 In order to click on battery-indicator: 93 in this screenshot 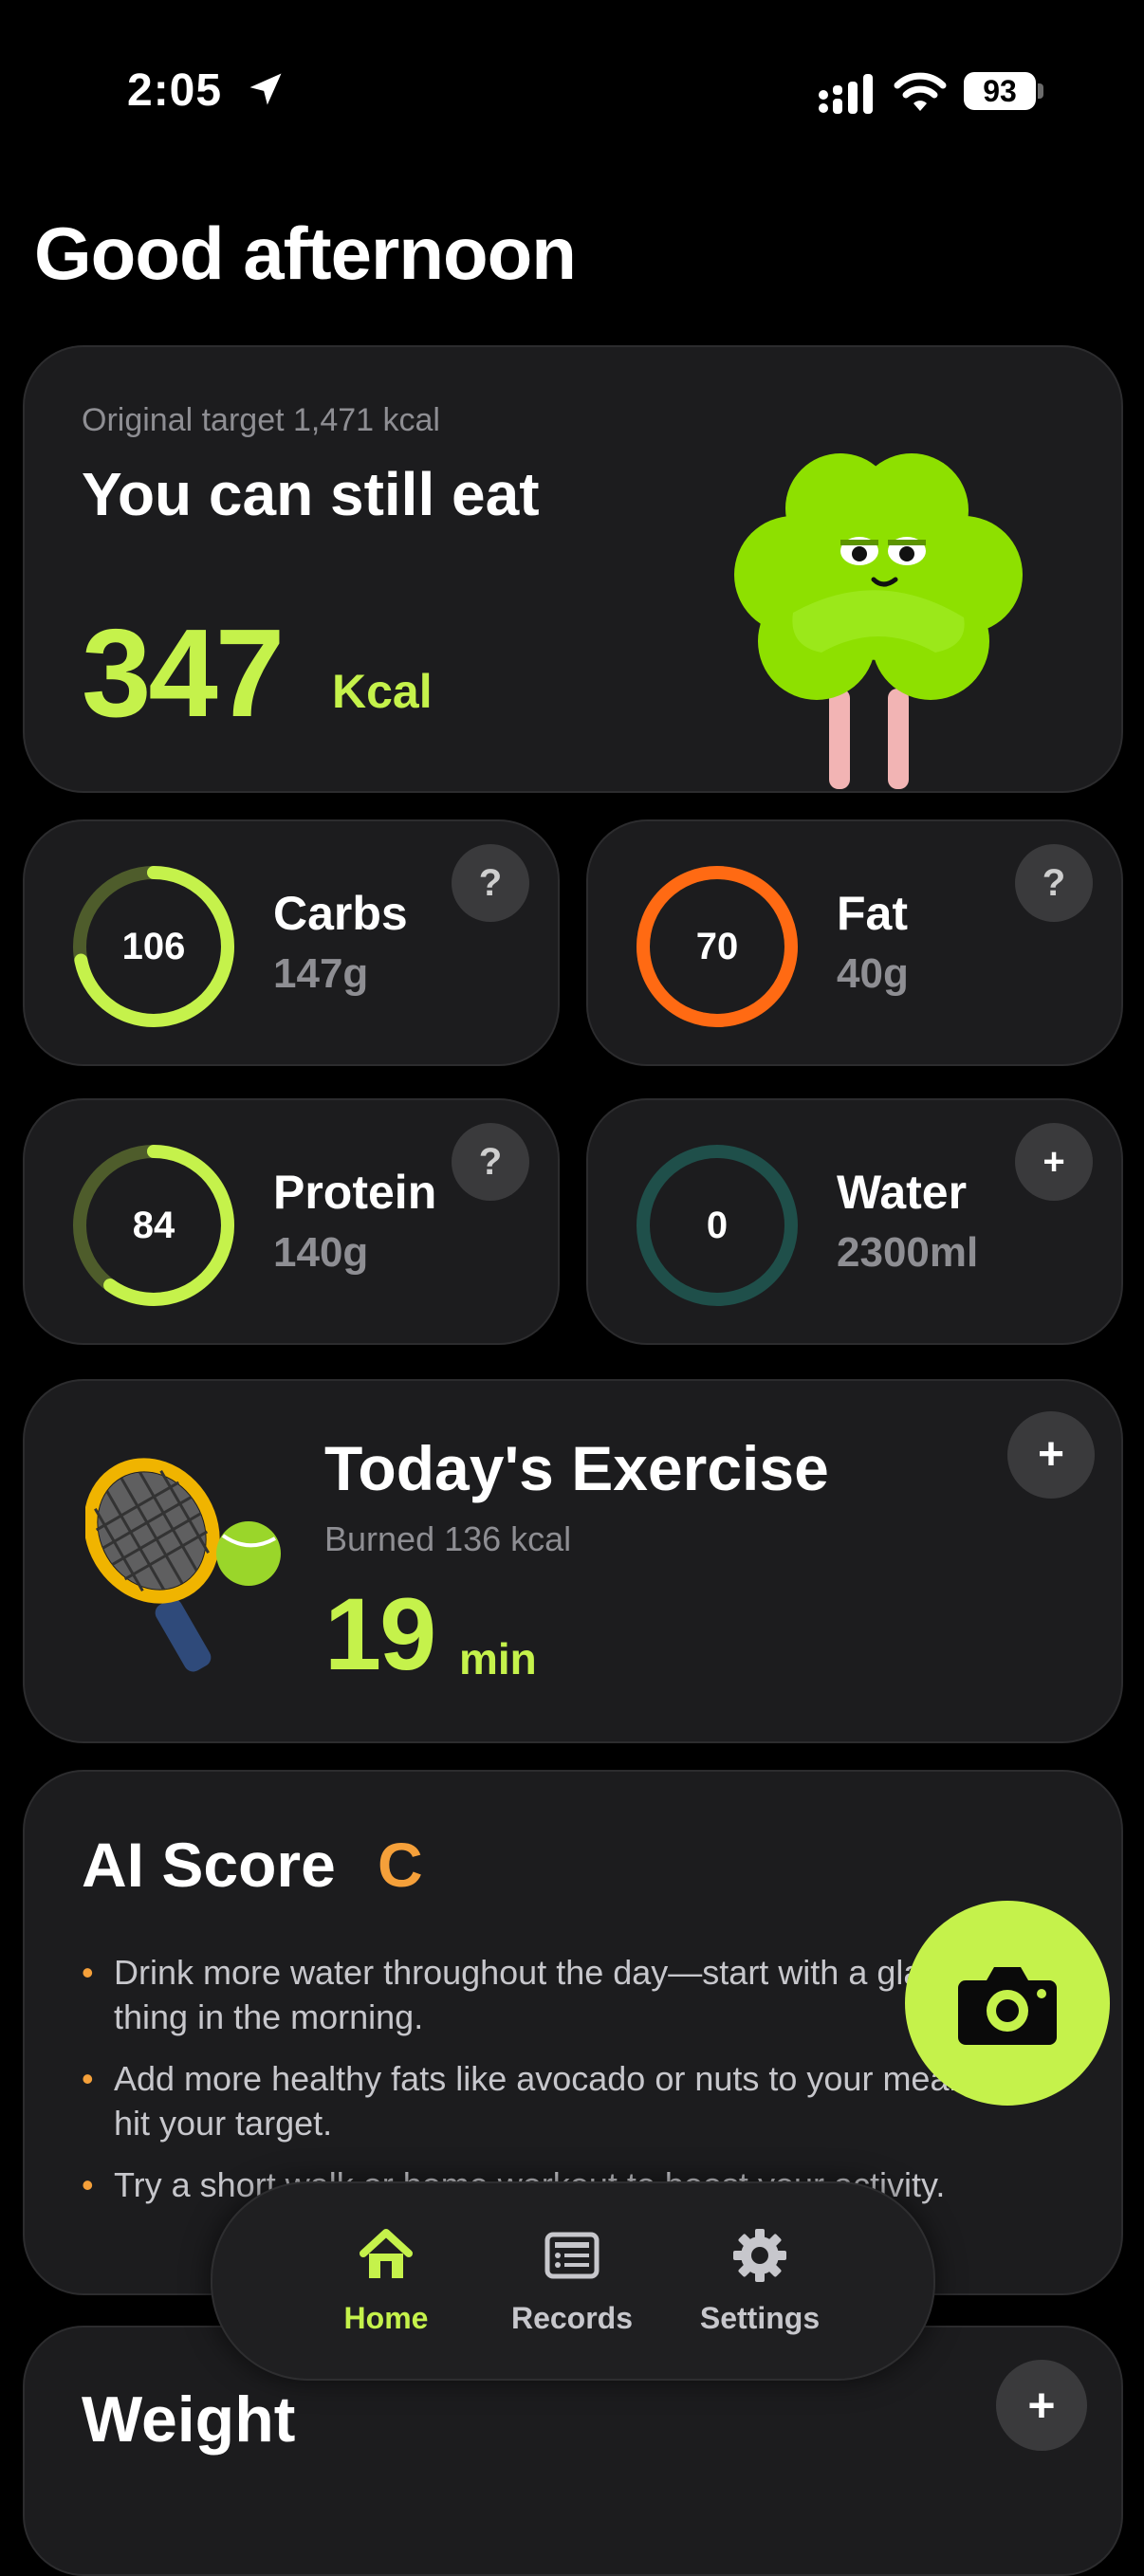, I will do `click(1000, 91)`.